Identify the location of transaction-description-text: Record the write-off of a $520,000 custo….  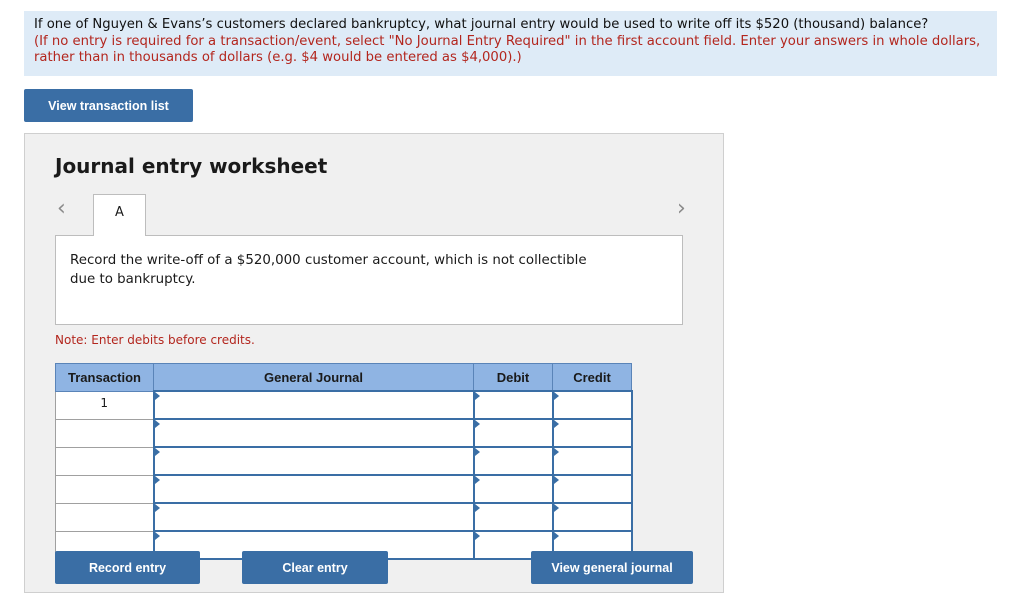
(328, 270).